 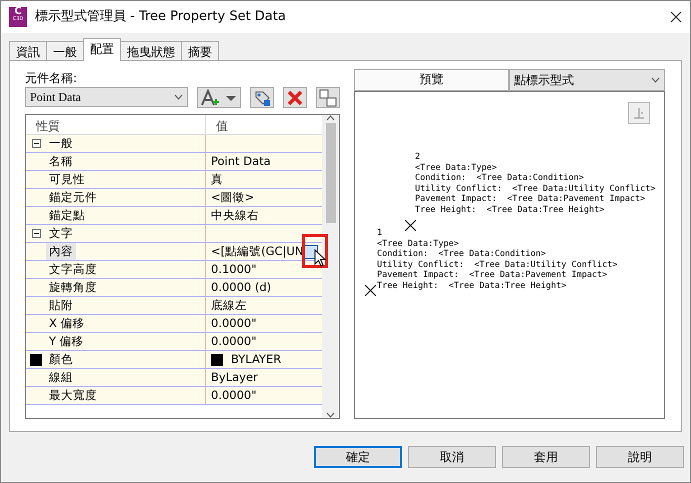 I want to click on property-label: 可見性, so click(x=67, y=179).